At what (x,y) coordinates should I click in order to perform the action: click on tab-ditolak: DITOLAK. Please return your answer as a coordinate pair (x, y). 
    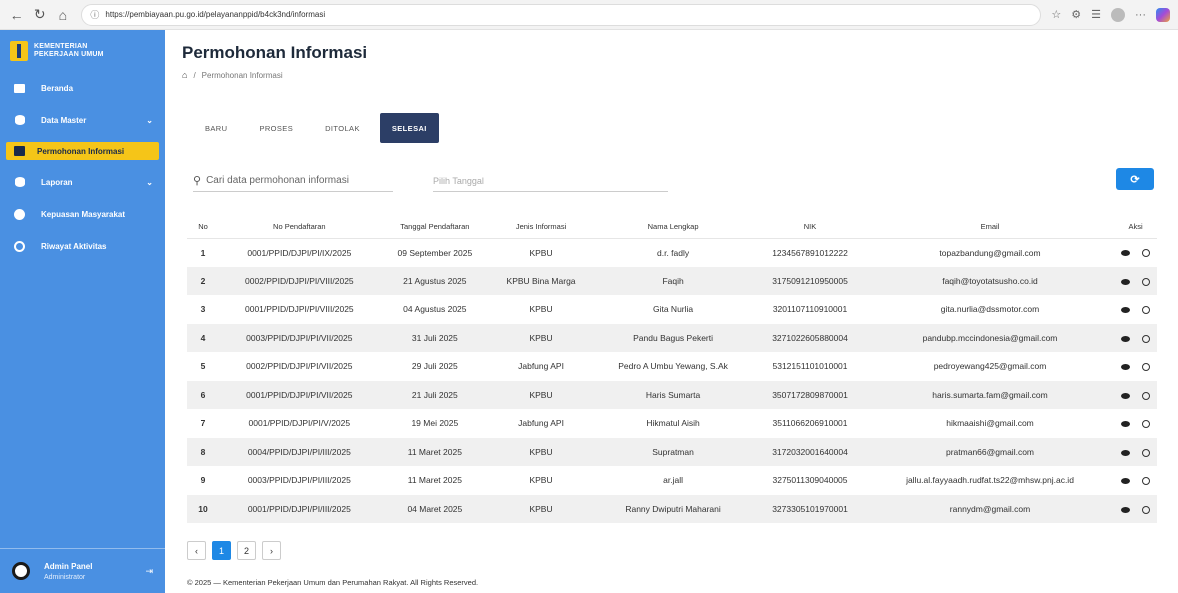
    Looking at the image, I should click on (342, 128).